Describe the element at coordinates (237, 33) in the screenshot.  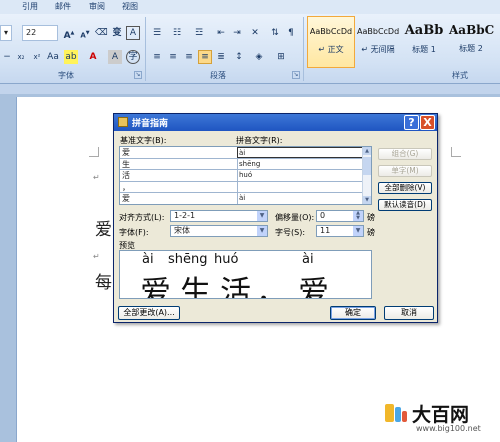
I see `increase-indent-icon: ⇥` at that location.